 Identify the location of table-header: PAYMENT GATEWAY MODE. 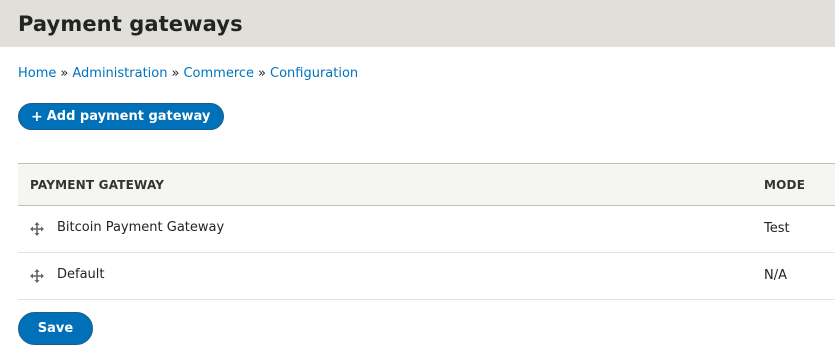
(426, 185).